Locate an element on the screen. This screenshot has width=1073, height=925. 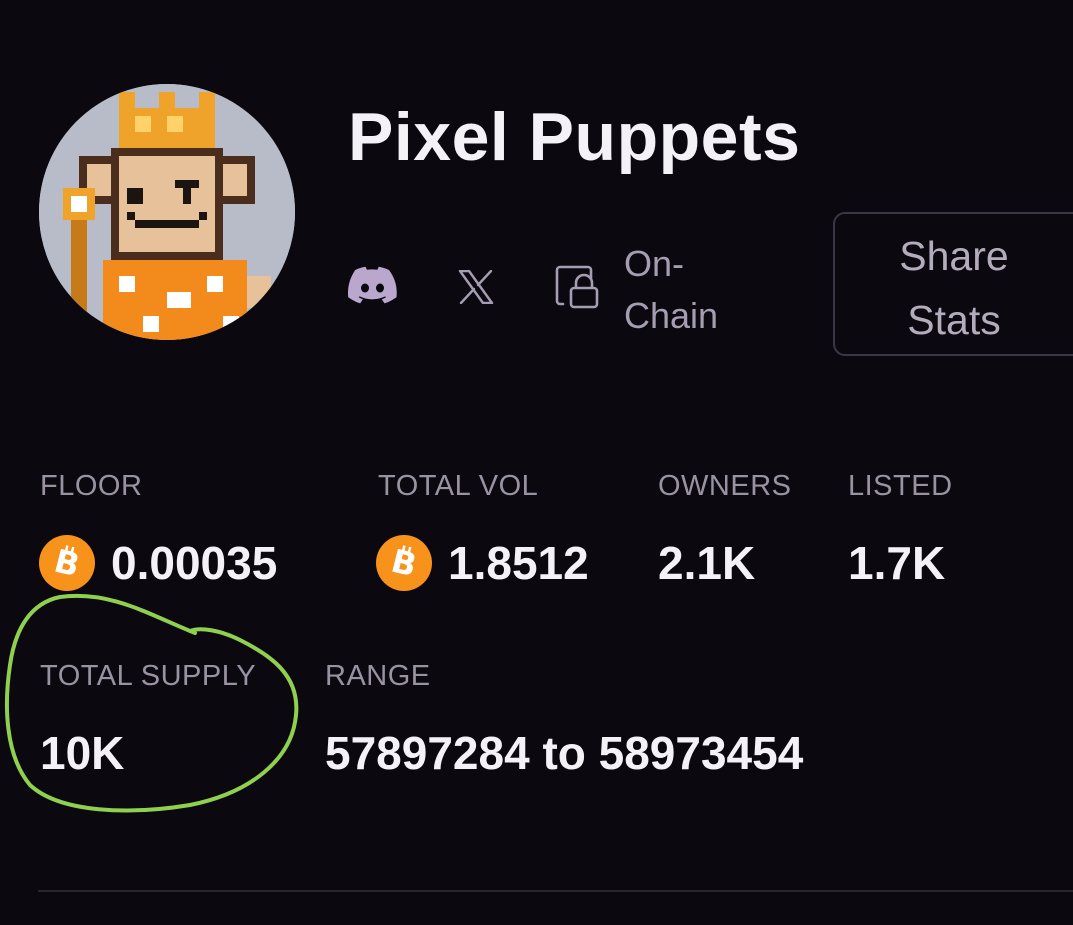
share-stats-label-line1: Share is located at coordinates (954, 256).